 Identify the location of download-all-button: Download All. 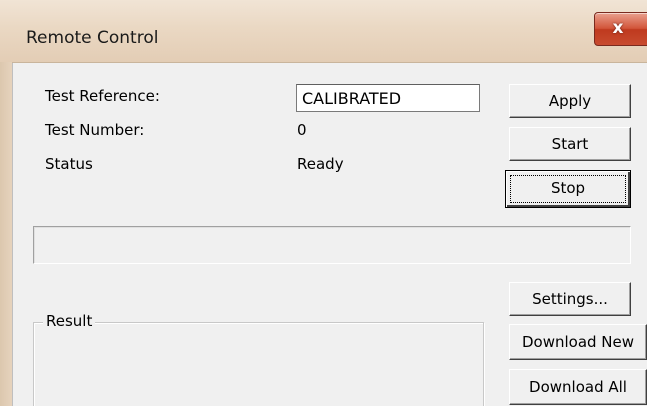
(578, 387).